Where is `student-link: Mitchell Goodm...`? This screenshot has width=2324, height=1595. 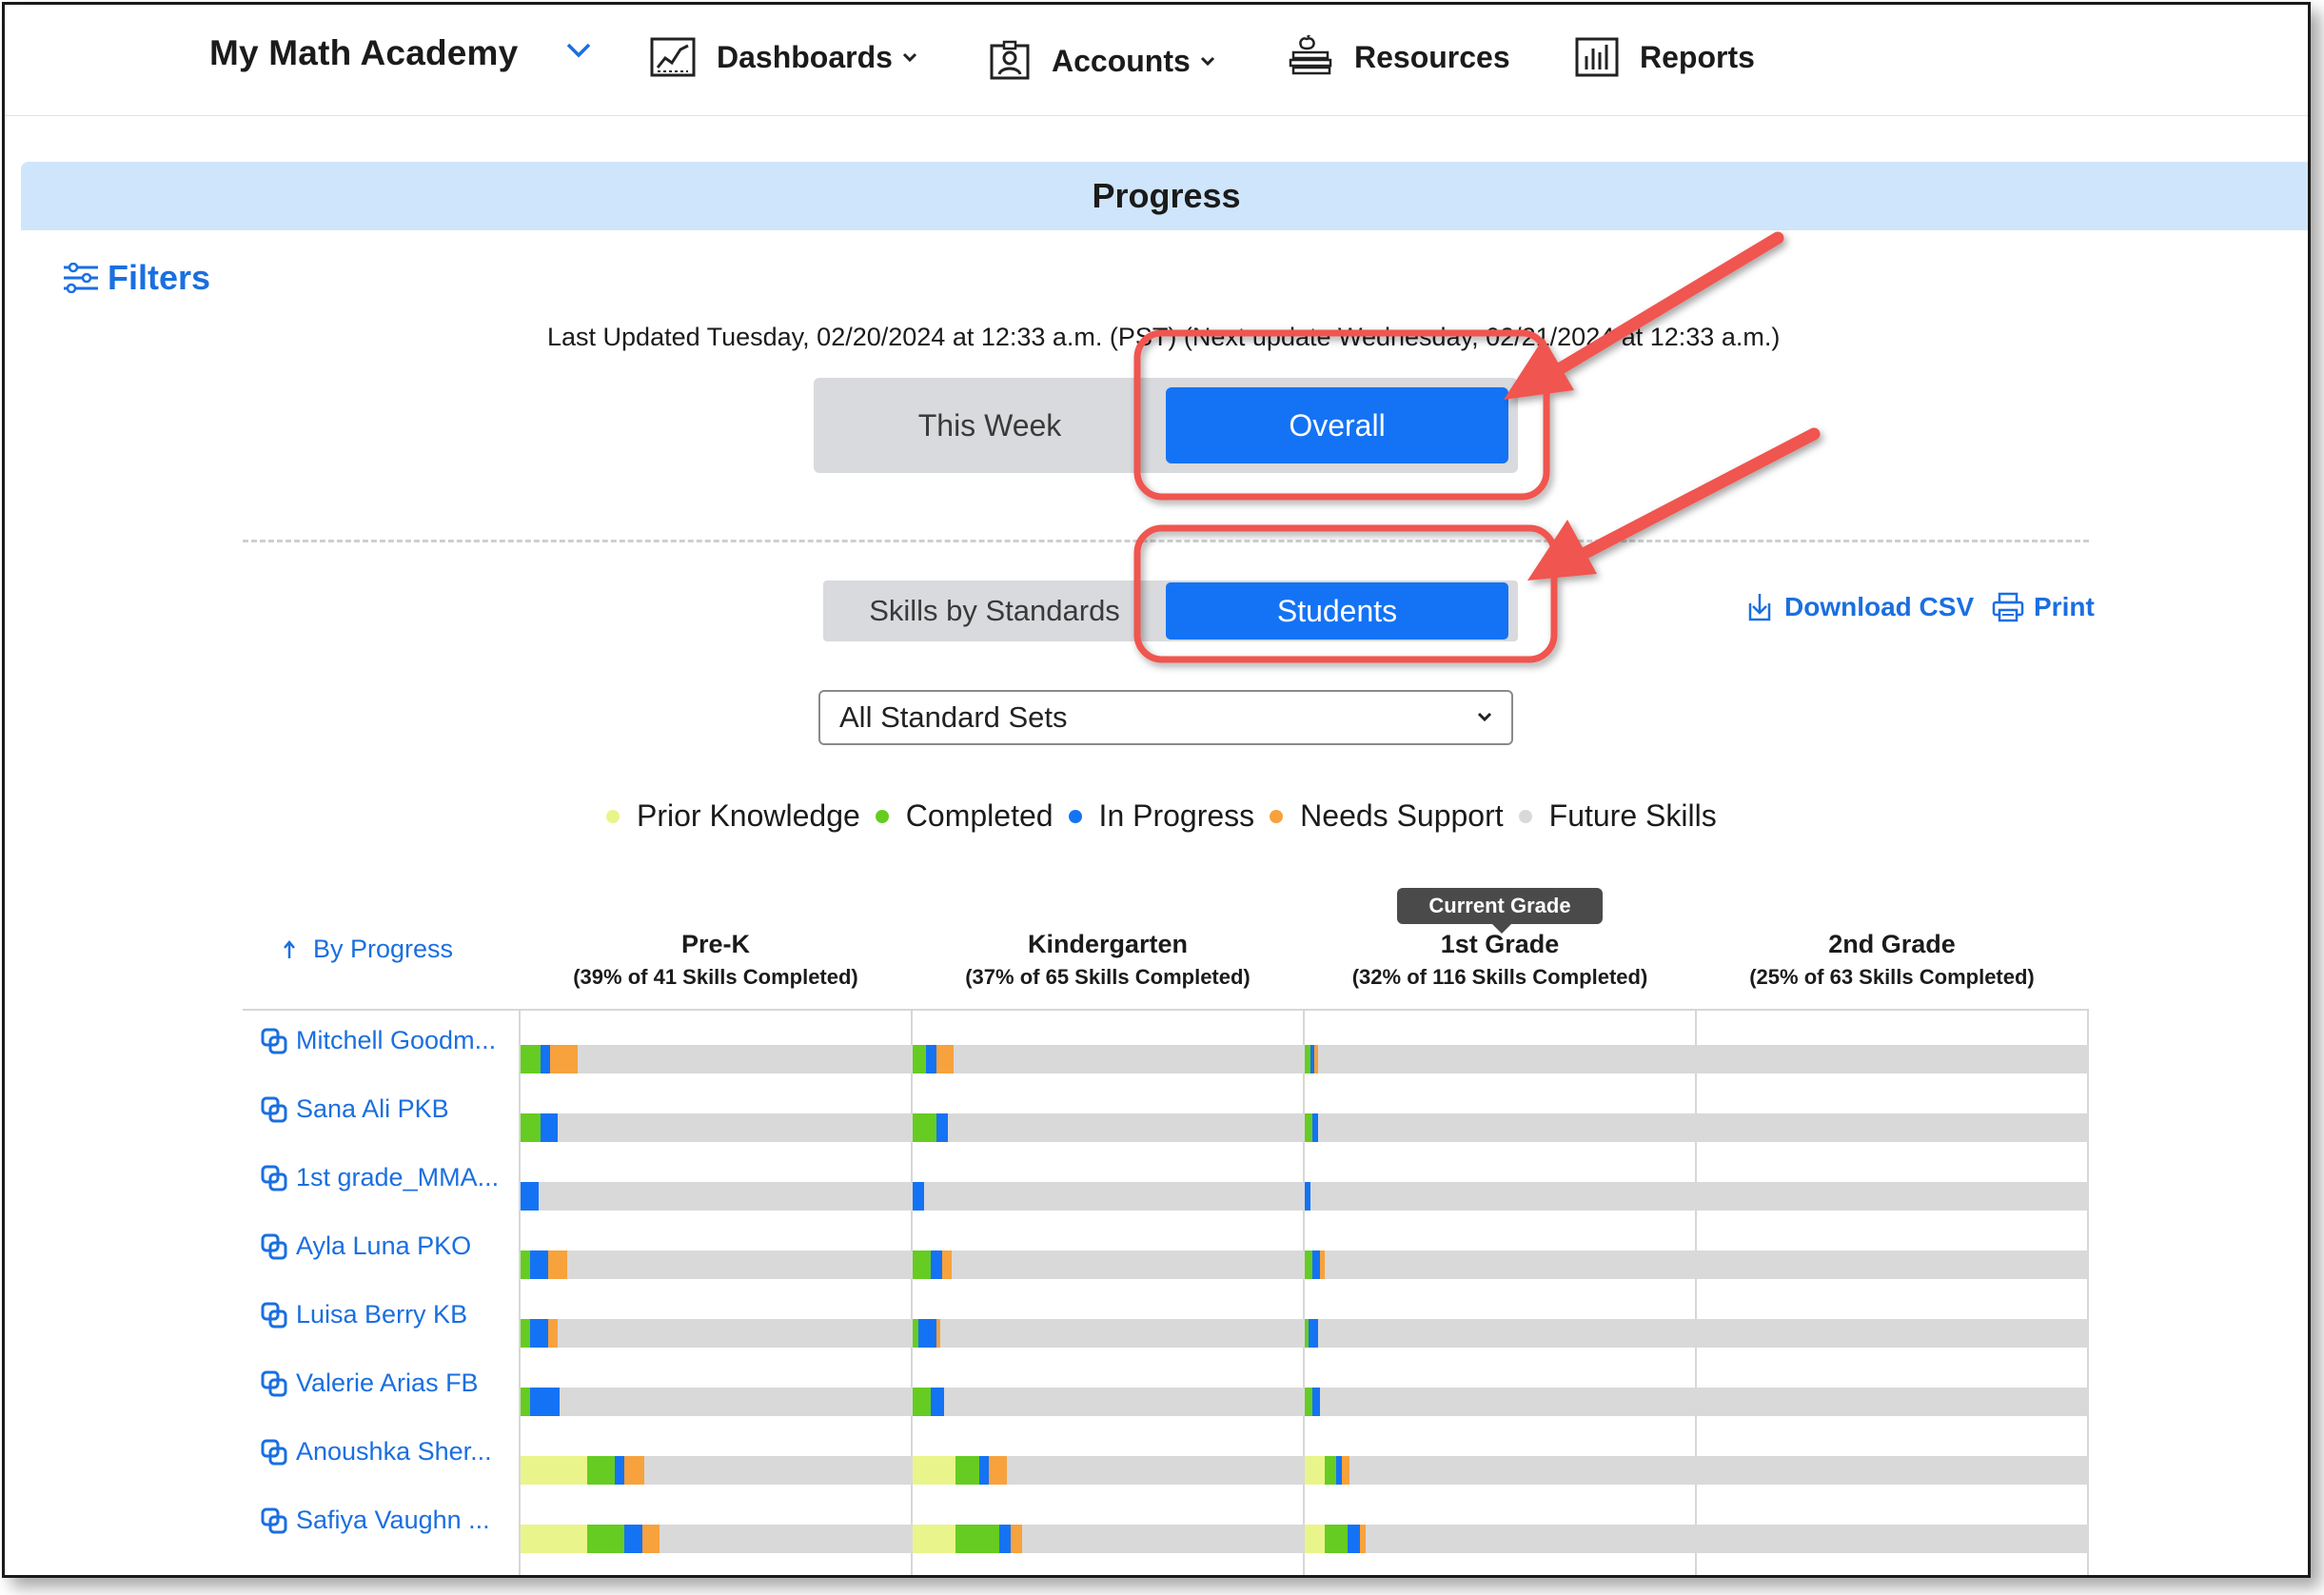
student-link: Mitchell Goodm... is located at coordinates (378, 1041).